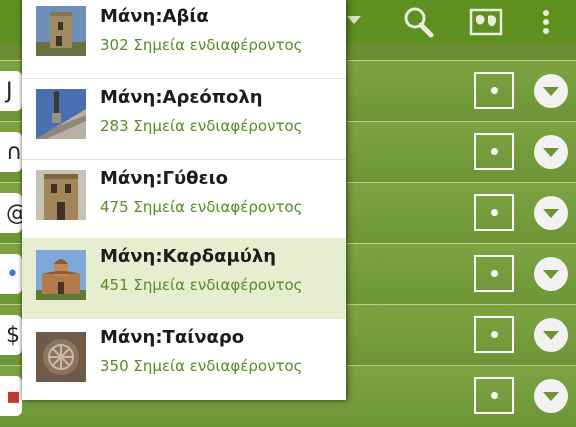 The height and width of the screenshot is (427, 576). What do you see at coordinates (61, 357) in the screenshot?
I see `carved-stone-image` at bounding box center [61, 357].